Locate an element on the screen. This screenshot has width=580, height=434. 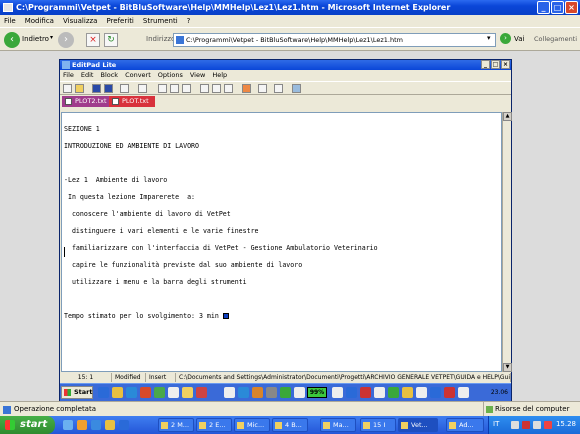
replace-icon is located at coordinates (228, 88).